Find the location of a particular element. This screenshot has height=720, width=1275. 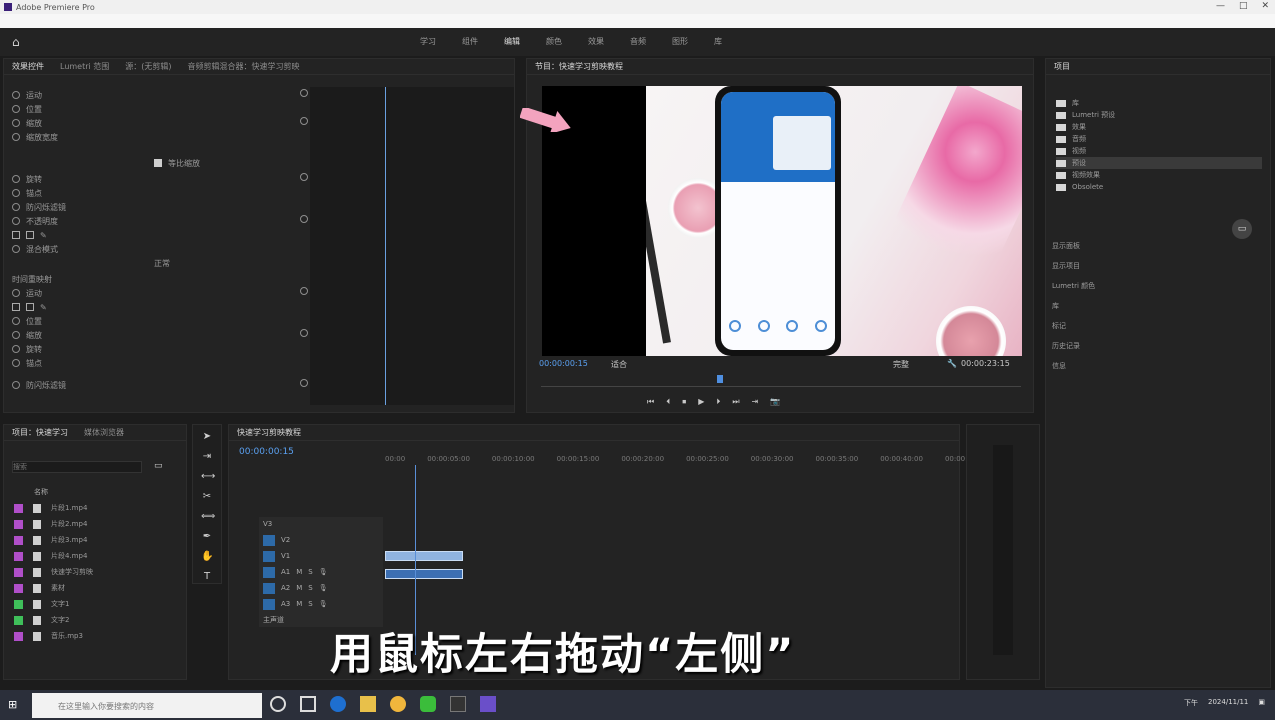

menu-item: Lumetri 颜色 is located at coordinates (1073, 291).